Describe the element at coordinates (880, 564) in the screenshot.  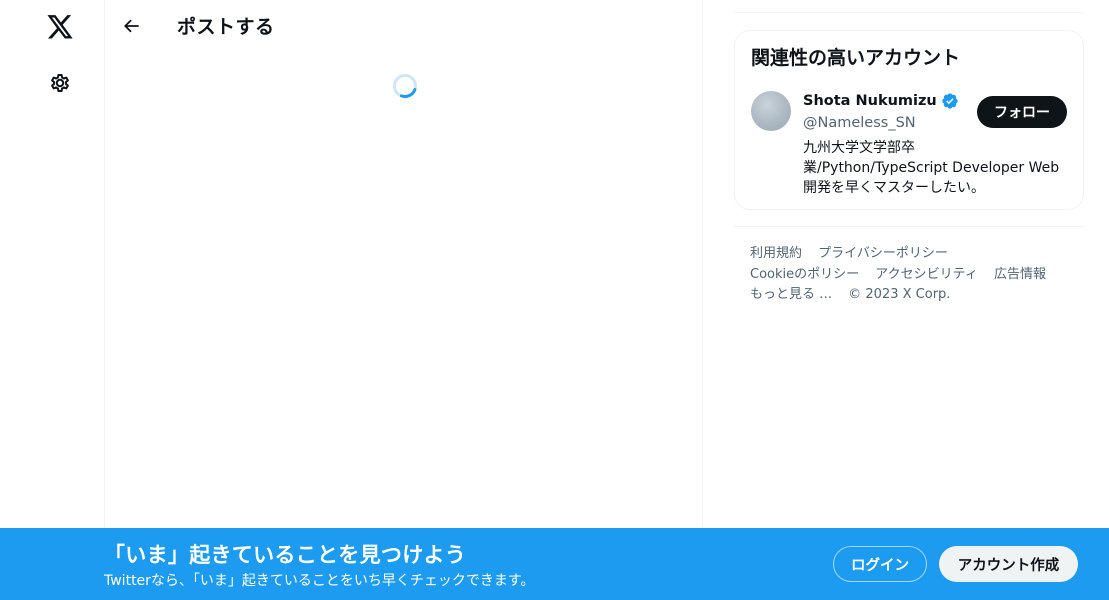
I see `login-button: ログイン` at that location.